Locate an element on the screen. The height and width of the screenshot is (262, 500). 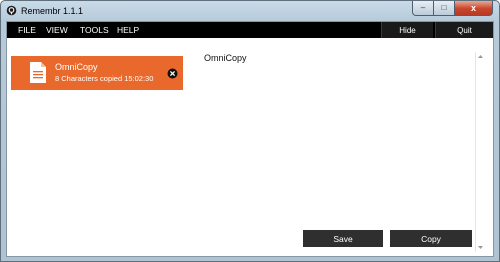
maximize-button: □ is located at coordinates (444, 8).